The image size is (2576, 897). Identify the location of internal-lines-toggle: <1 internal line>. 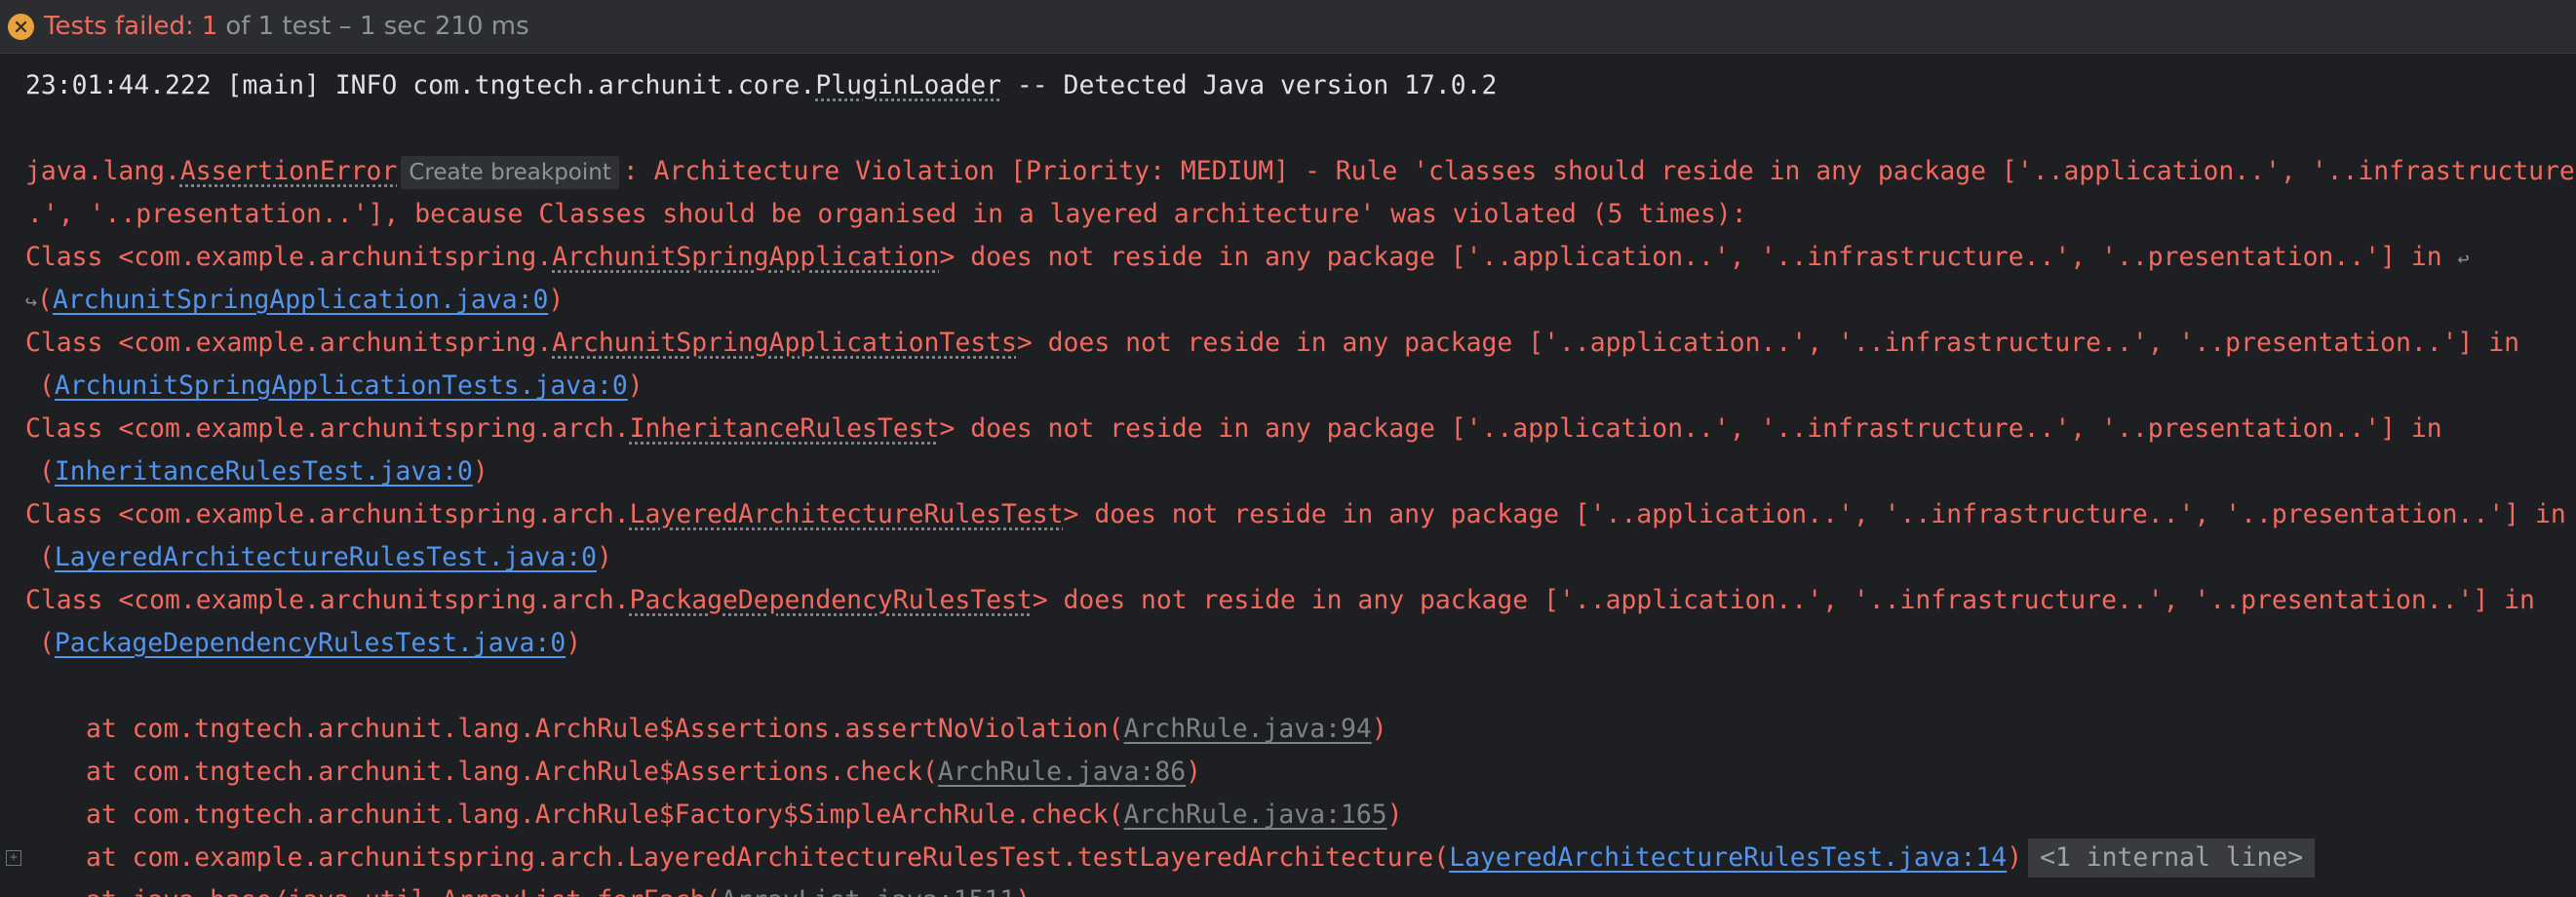
(2172, 858).